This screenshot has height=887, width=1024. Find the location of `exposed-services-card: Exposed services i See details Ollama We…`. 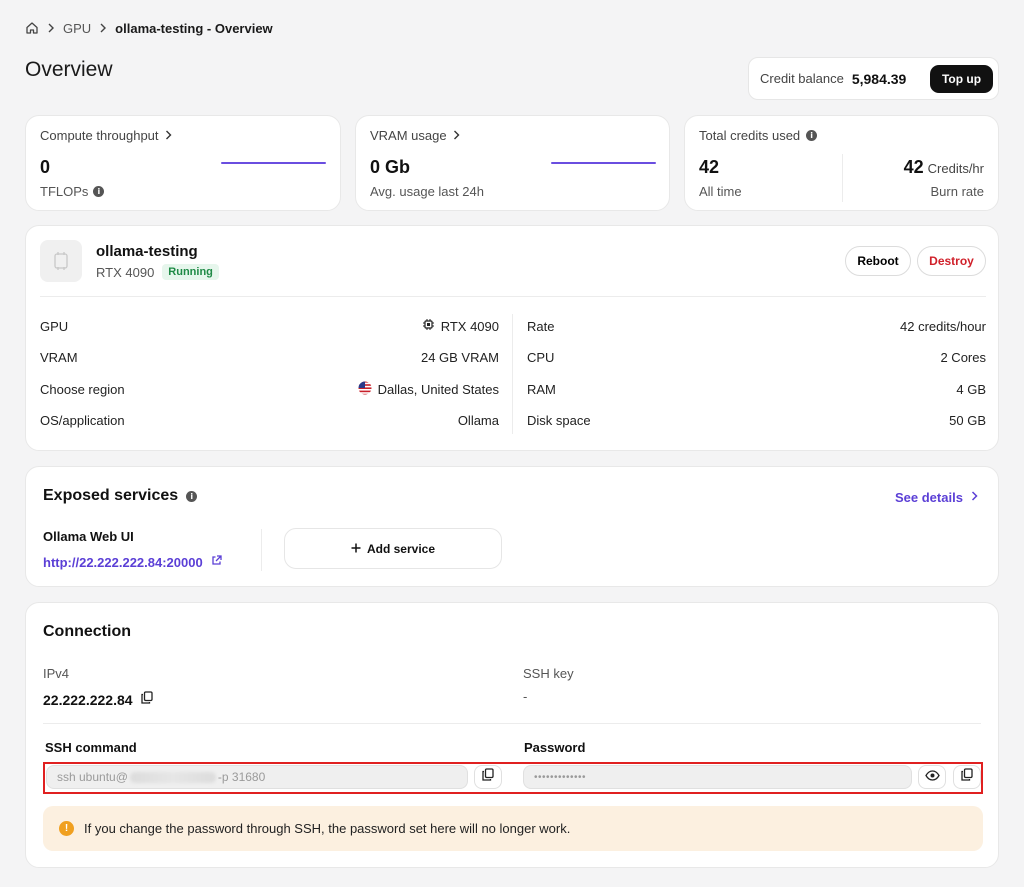

exposed-services-card: Exposed services i See details Ollama We… is located at coordinates (512, 526).